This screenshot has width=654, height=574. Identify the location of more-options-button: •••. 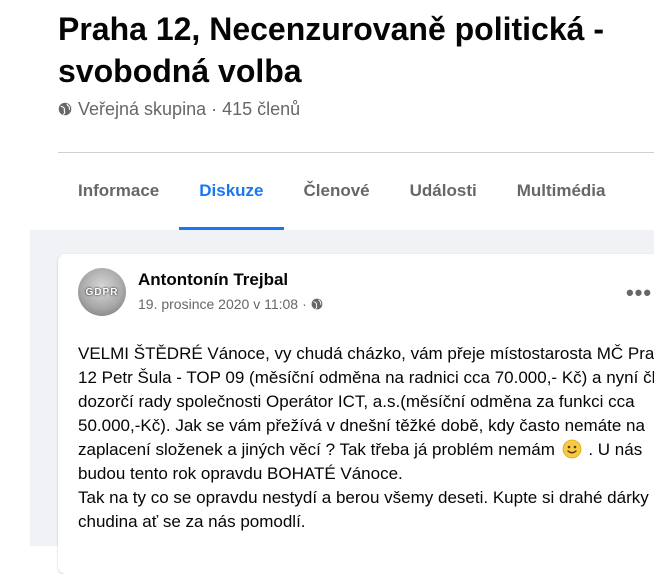
(639, 293).